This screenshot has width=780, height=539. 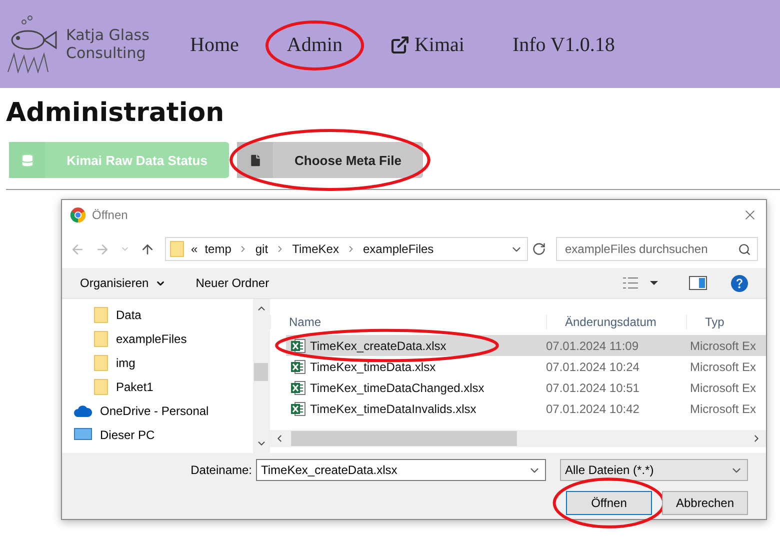 What do you see at coordinates (83, 435) in the screenshot?
I see `computer-icon` at bounding box center [83, 435].